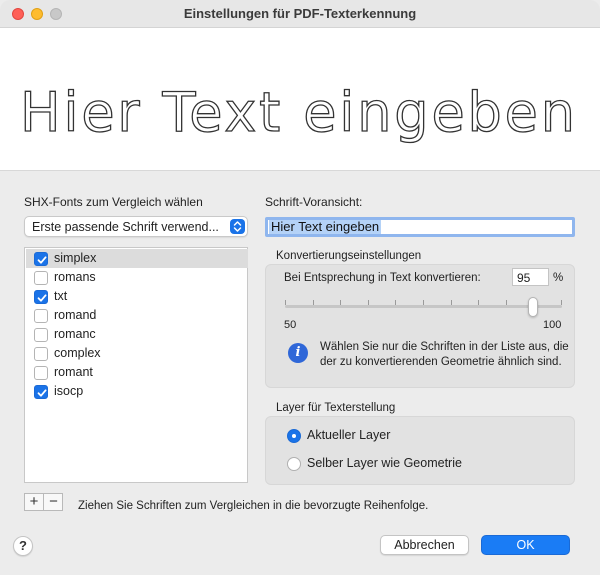  What do you see at coordinates (61, 296) in the screenshot?
I see `font-list-item-label: txt` at bounding box center [61, 296].